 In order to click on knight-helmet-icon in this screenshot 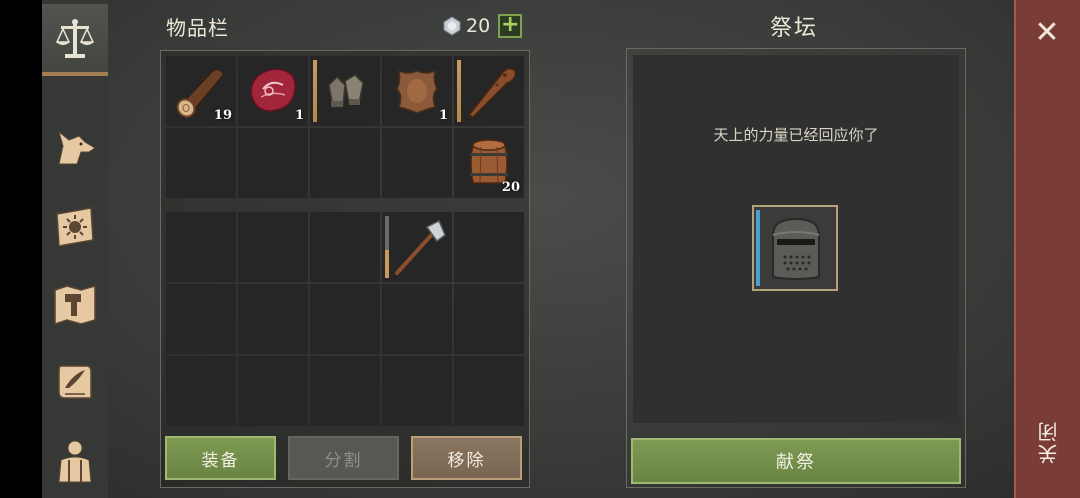, I will do `click(796, 248)`.